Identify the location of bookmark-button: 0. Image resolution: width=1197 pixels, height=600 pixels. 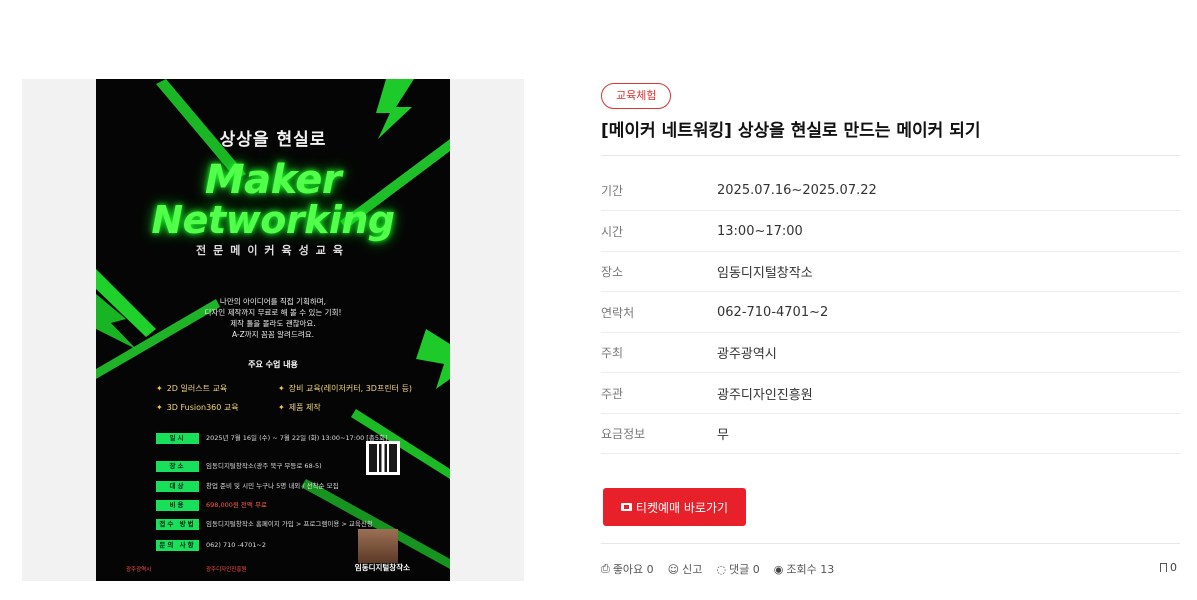
(1168, 567).